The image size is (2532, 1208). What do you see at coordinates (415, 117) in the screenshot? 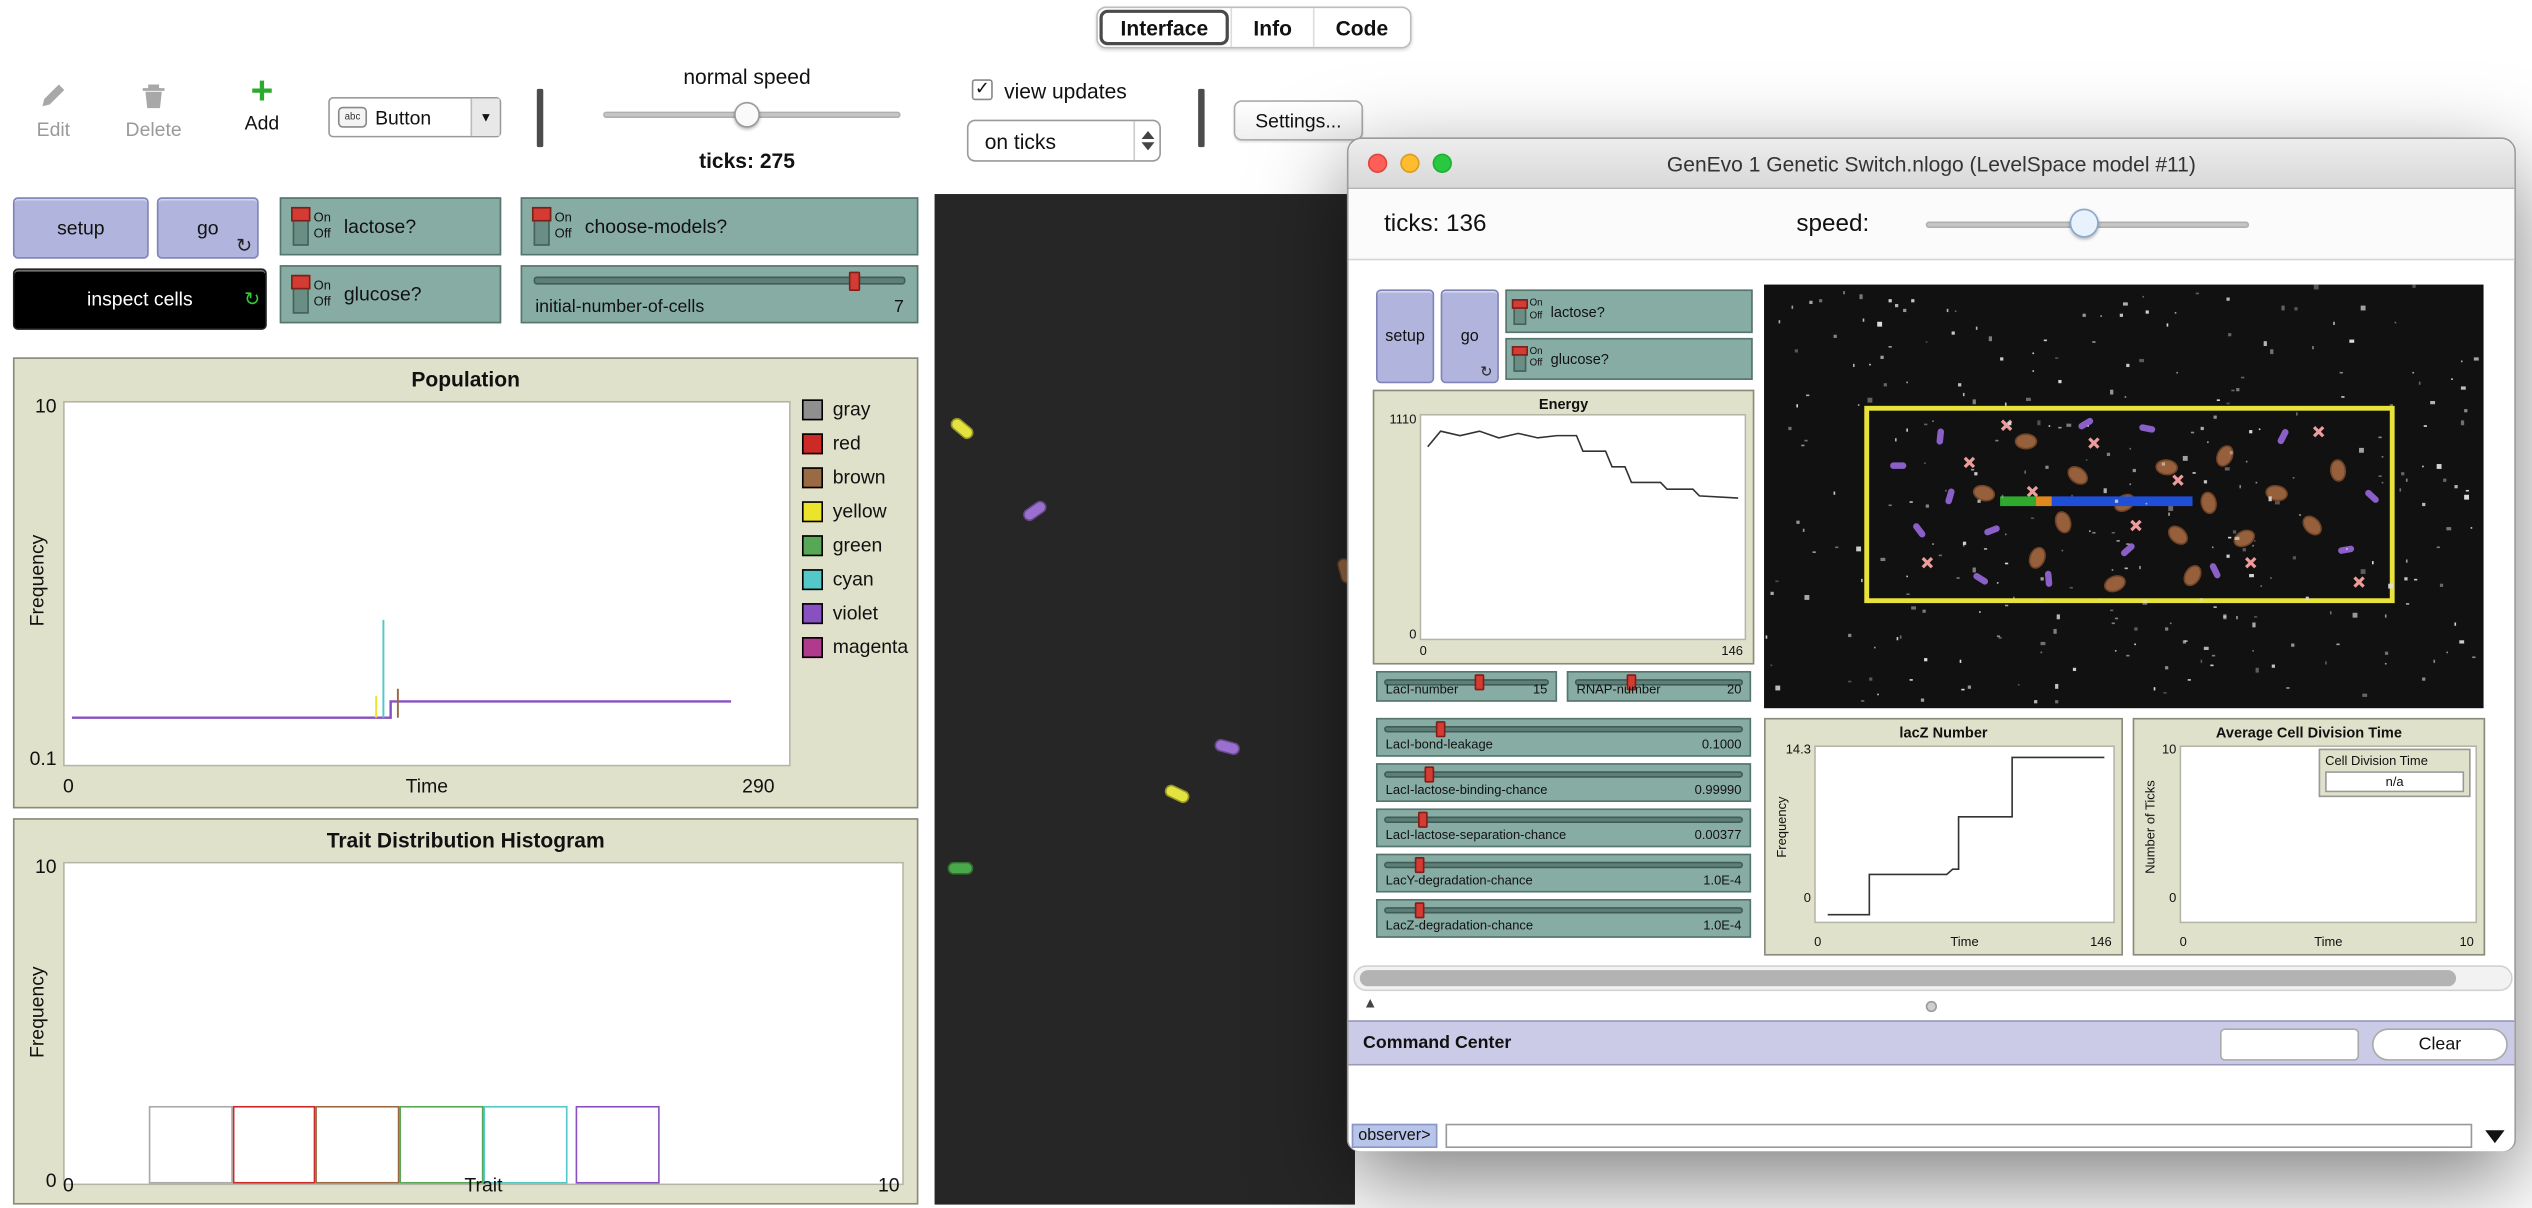
I see `widget-type-dropdown: abc Button ▼` at bounding box center [415, 117].